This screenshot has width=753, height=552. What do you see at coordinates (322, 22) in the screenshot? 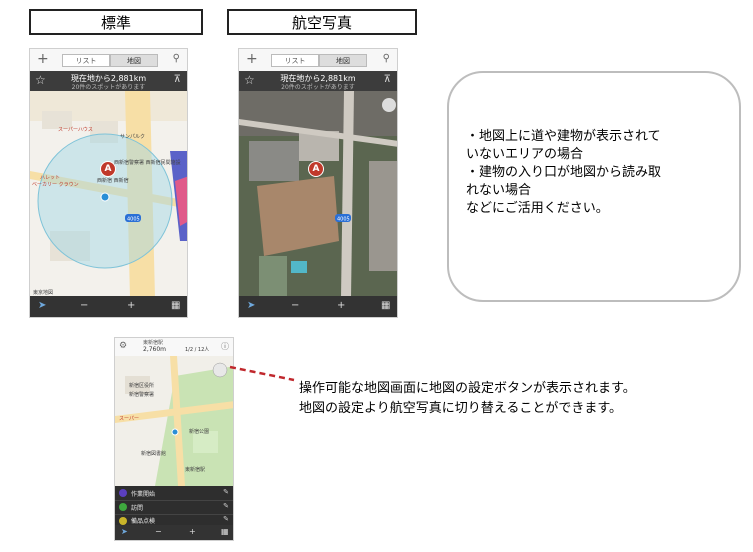
I see `aerial-map-label: 航空写真` at bounding box center [322, 22].